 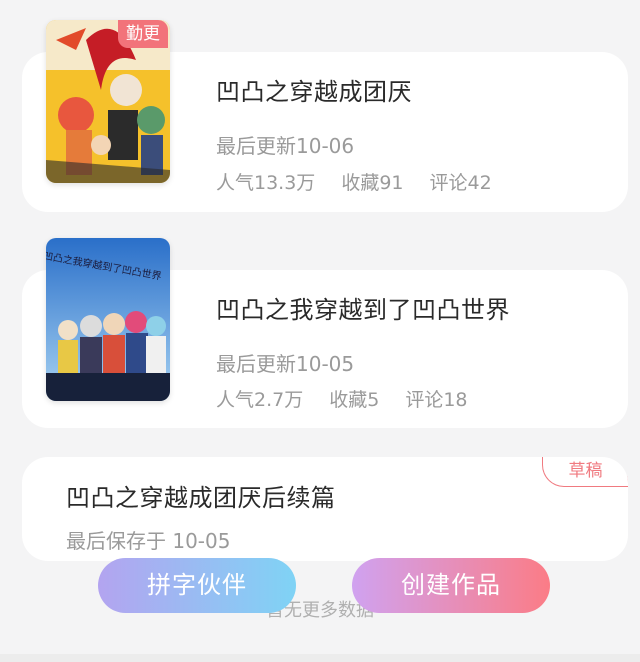 What do you see at coordinates (460, 183) in the screenshot?
I see `comments-count: 评论42` at bounding box center [460, 183].